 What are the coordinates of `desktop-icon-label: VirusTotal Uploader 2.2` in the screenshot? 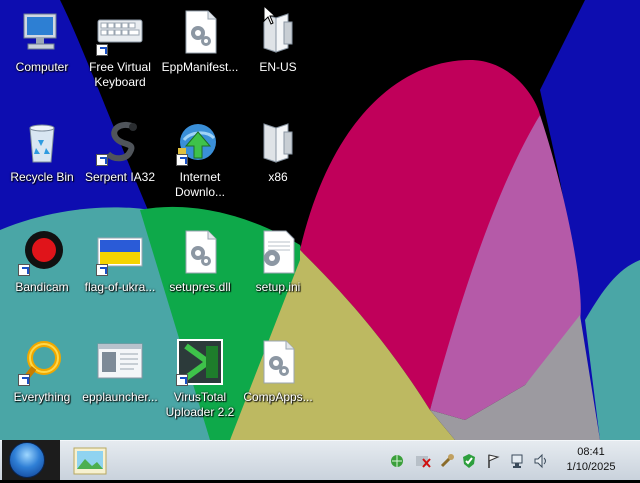 It's located at (200, 404).